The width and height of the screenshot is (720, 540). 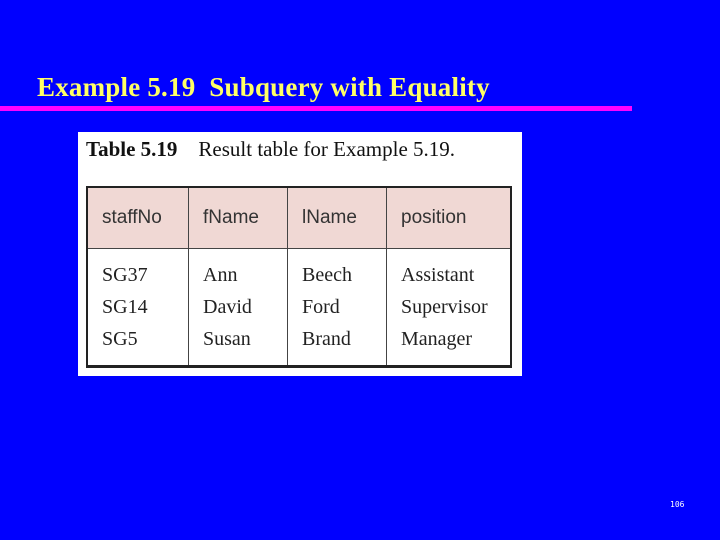 I want to click on column-lname-values: Beech Ford Brand, so click(x=337, y=307).